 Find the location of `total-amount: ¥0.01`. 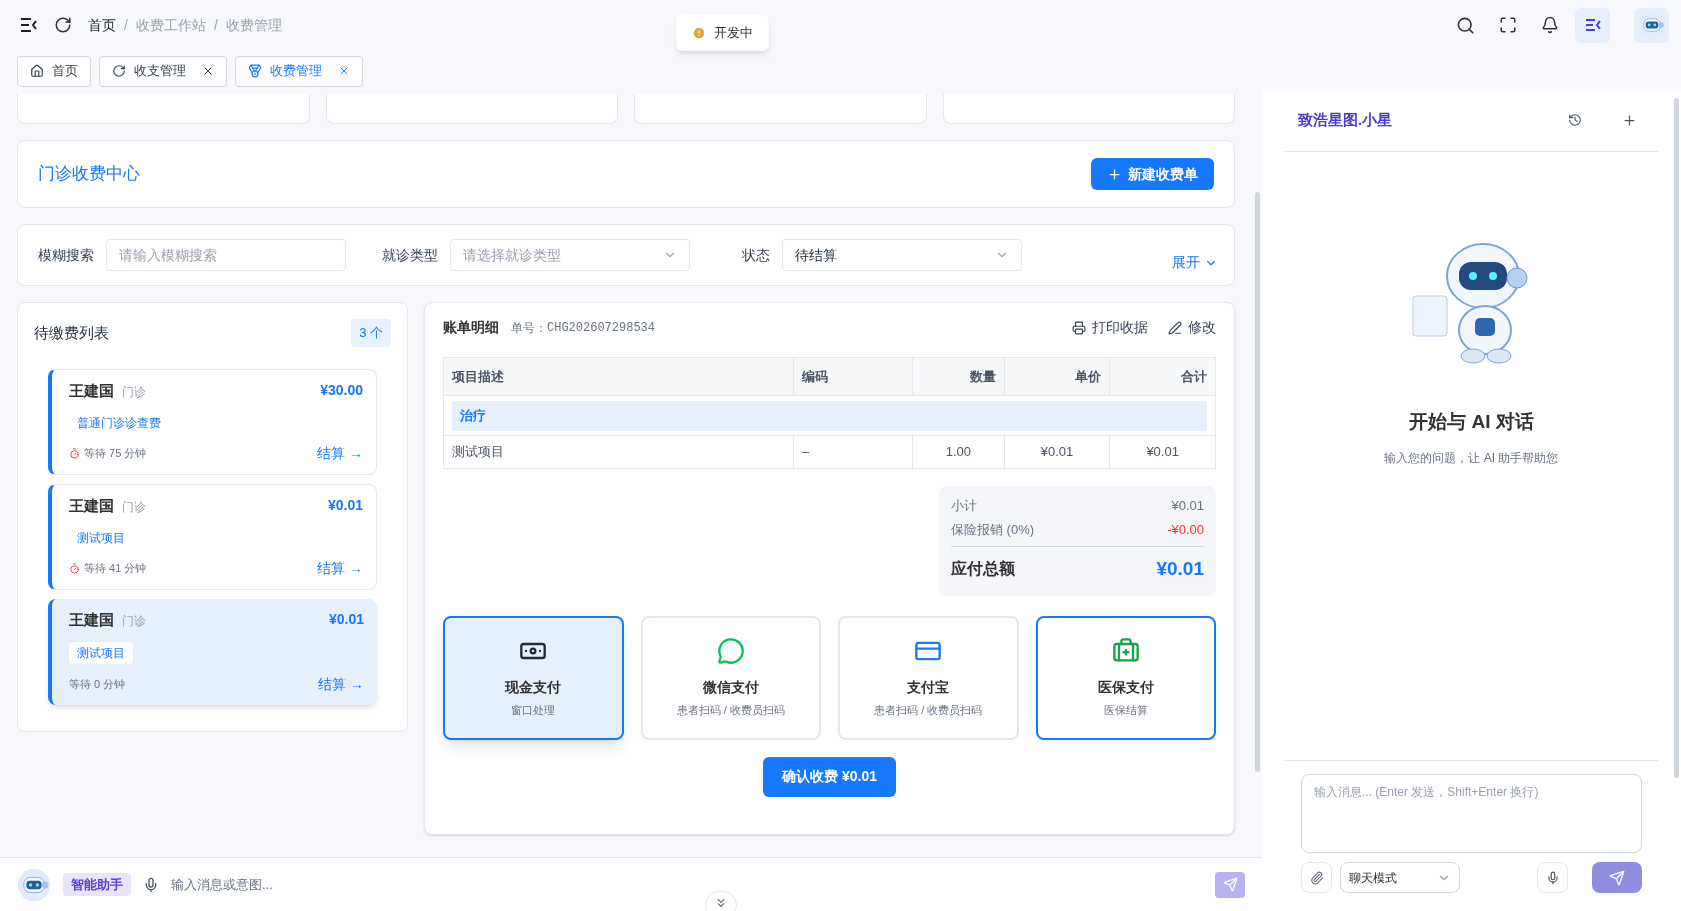

total-amount: ¥0.01 is located at coordinates (1180, 569).